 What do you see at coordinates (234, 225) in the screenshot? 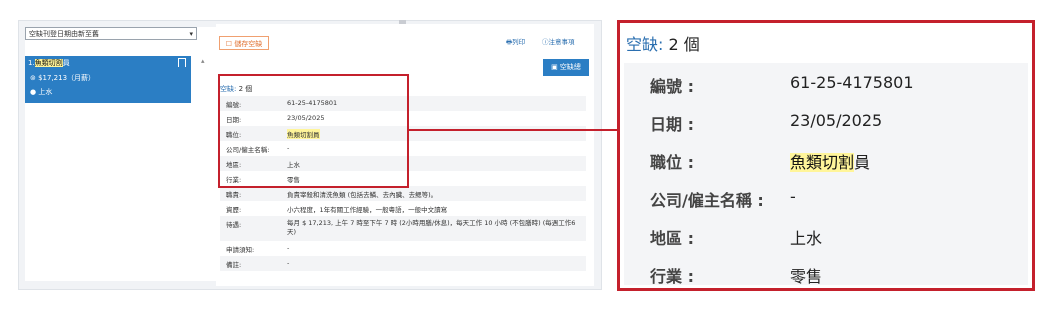
I see `row-key: 待遇:` at bounding box center [234, 225].